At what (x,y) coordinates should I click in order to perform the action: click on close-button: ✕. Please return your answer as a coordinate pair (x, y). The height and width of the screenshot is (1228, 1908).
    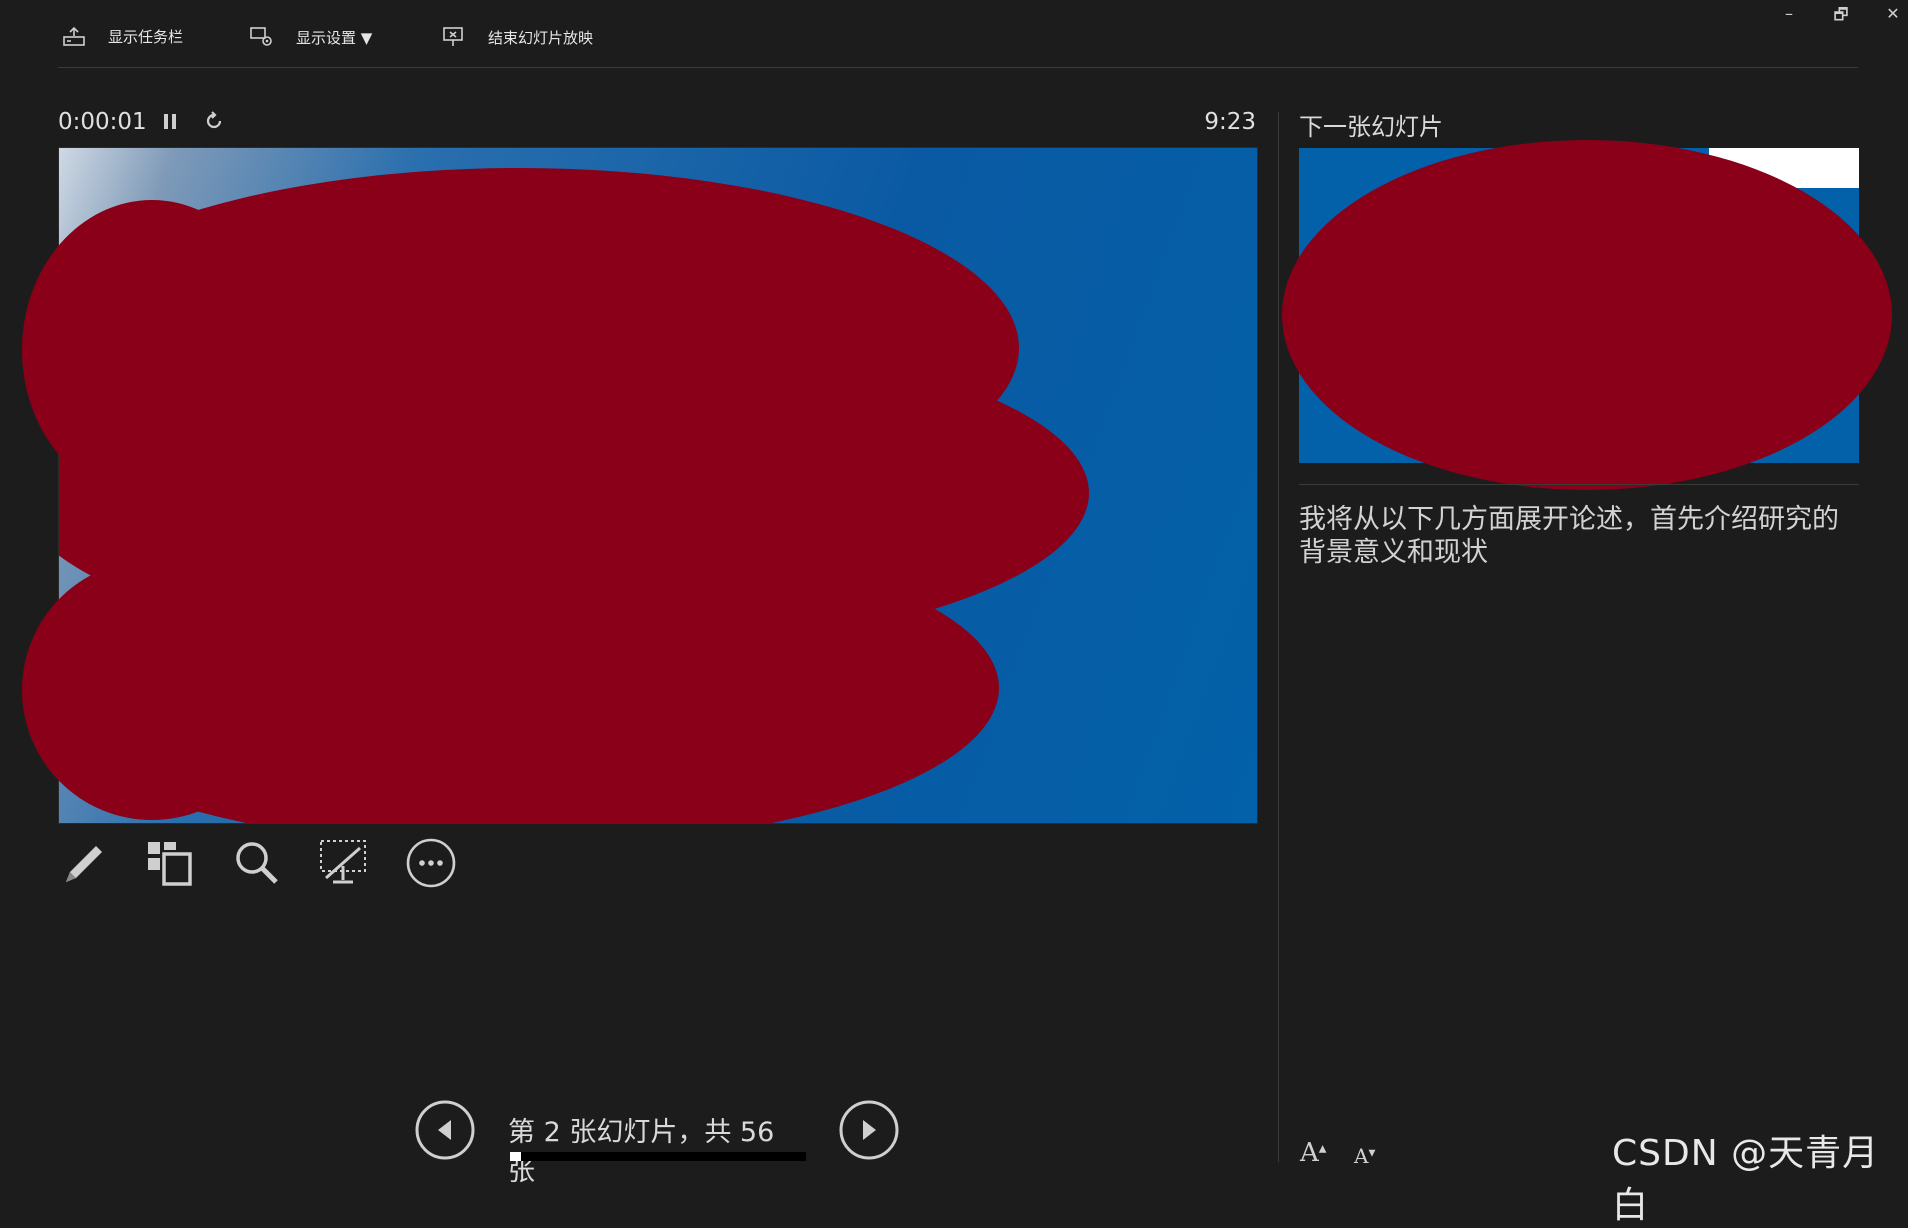
    Looking at the image, I should click on (1892, 13).